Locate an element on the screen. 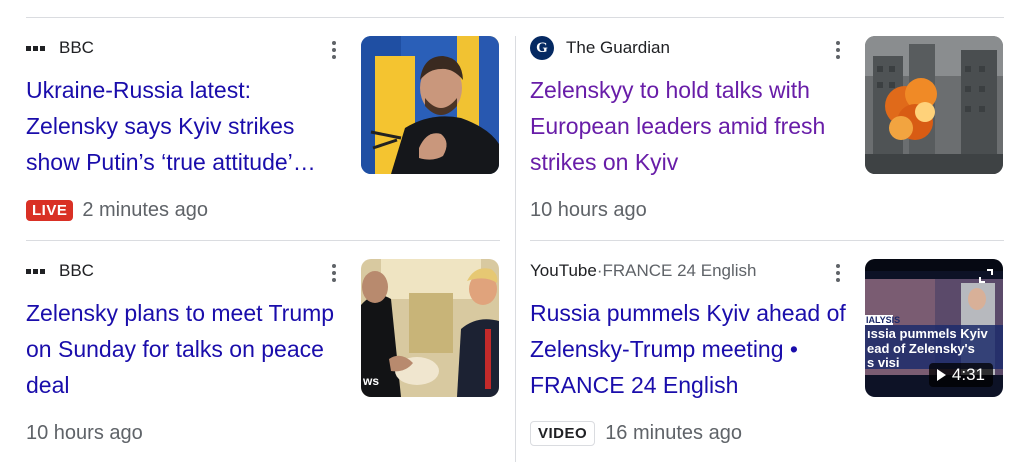 The width and height of the screenshot is (1033, 462). row-divider-right is located at coordinates (767, 240).